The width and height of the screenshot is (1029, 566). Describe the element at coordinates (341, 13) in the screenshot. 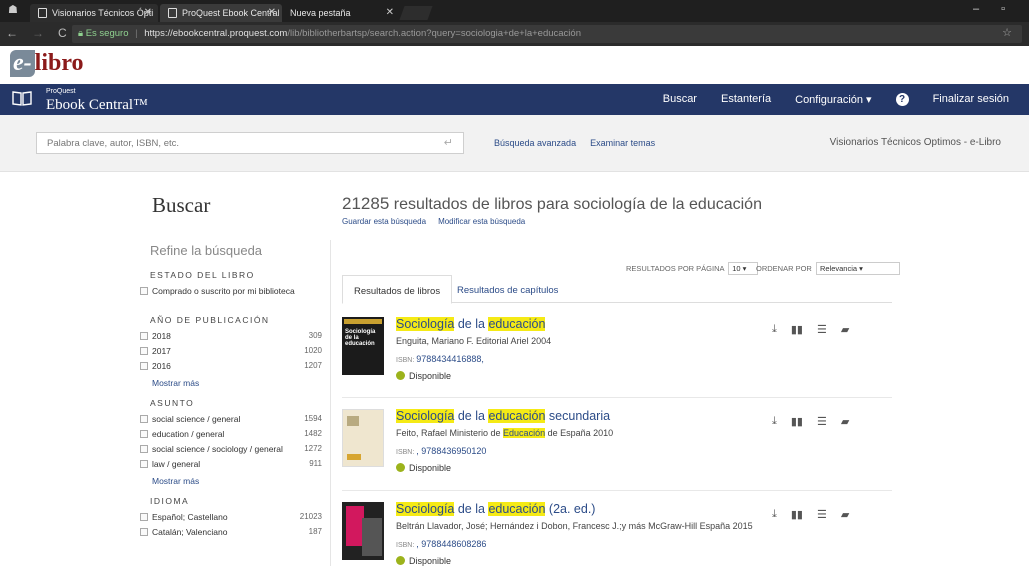

I see `browser-tab: Nueva pestaña ✕` at that location.